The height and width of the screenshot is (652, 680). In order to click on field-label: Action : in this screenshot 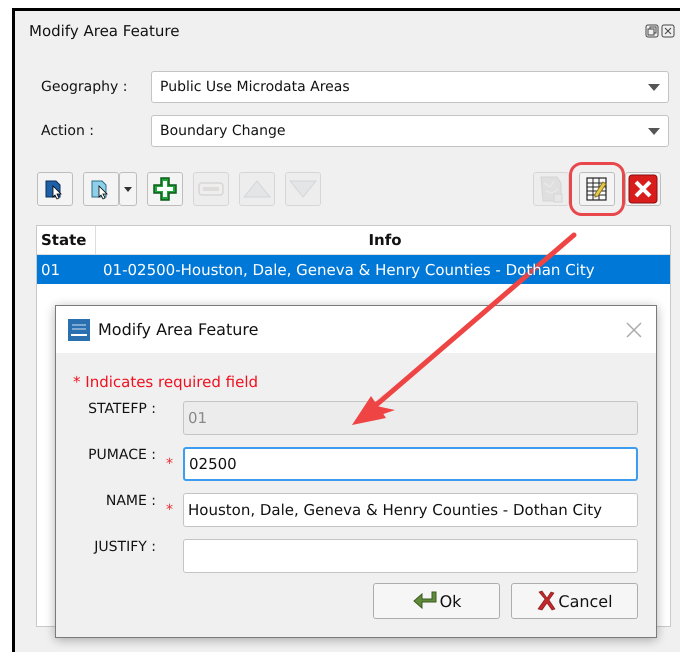, I will do `click(68, 131)`.